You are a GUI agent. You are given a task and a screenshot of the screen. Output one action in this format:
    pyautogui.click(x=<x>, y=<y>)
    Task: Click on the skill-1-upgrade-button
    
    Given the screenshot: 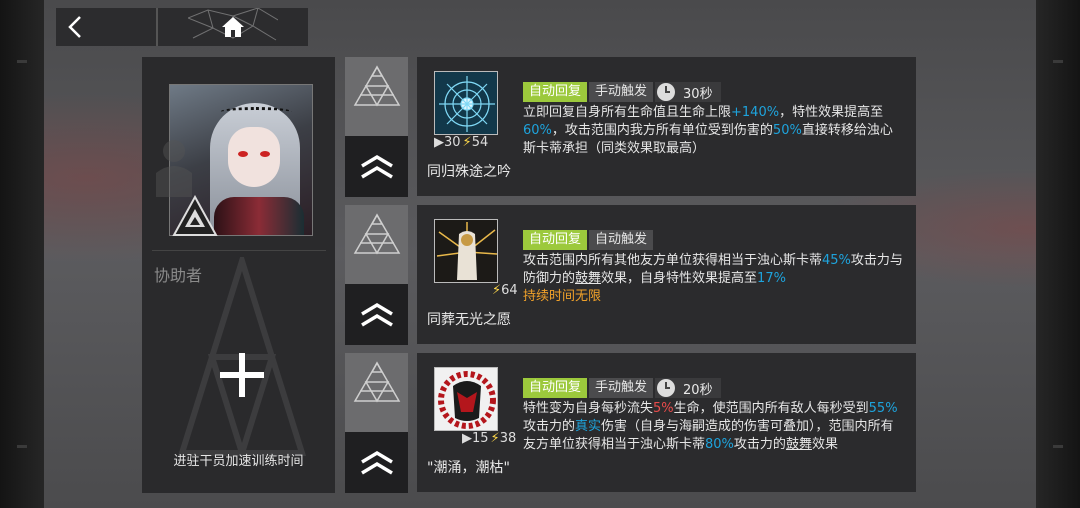 What is the action you would take?
    pyautogui.click(x=376, y=166)
    